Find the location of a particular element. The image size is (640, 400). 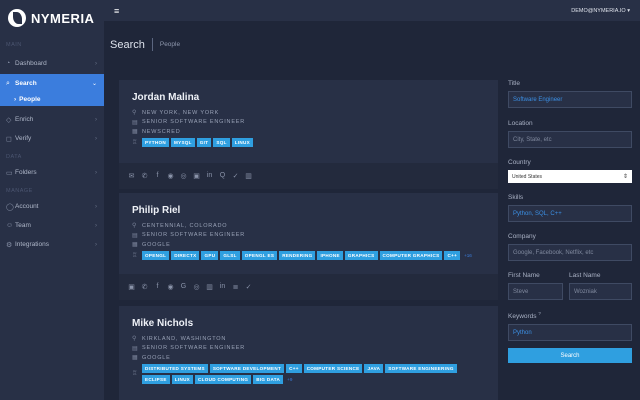

search-button: Search is located at coordinates (570, 355).